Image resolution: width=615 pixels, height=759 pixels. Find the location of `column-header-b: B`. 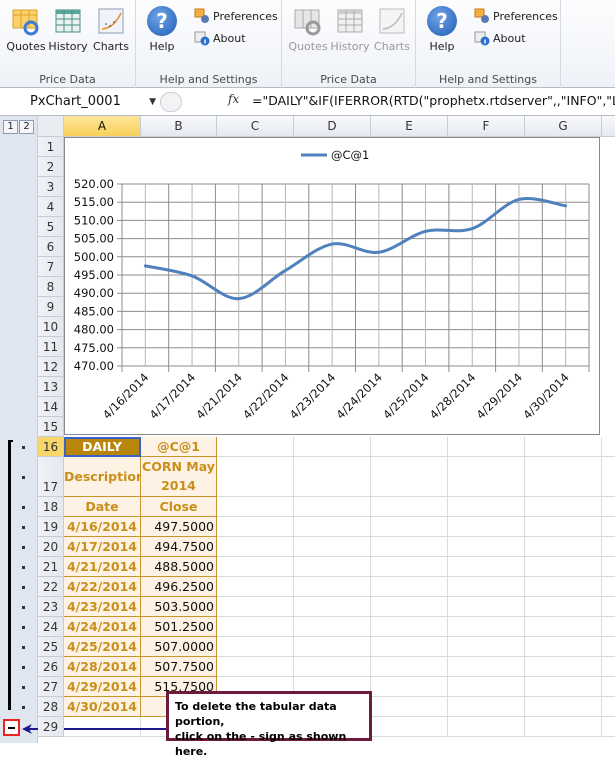

column-header-b: B is located at coordinates (179, 126).